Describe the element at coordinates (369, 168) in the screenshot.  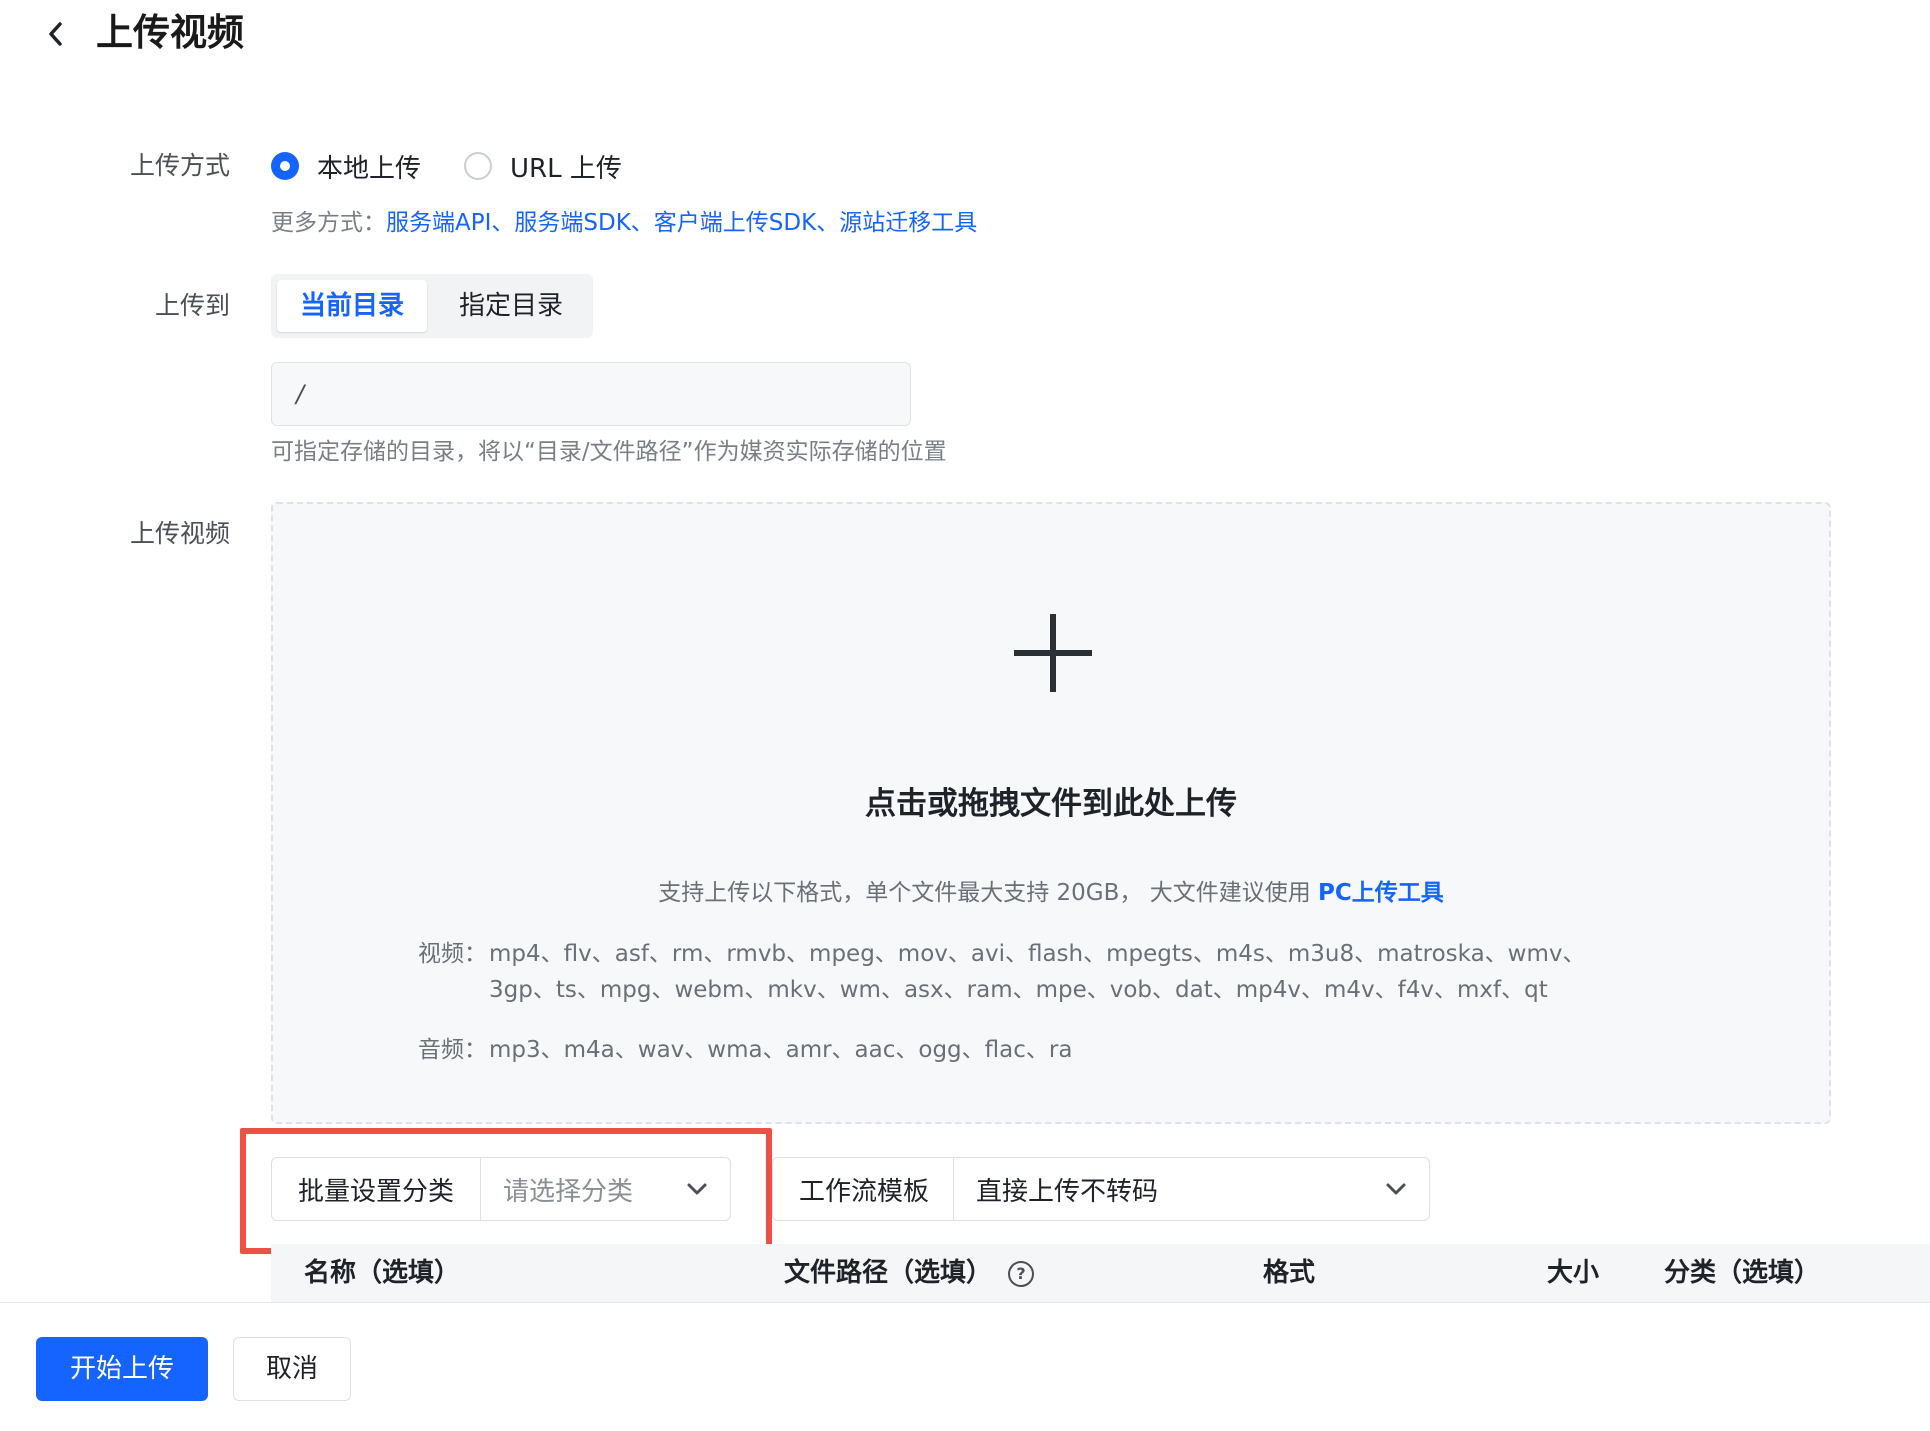
I see `radio-local-upload-label: 本地上传` at that location.